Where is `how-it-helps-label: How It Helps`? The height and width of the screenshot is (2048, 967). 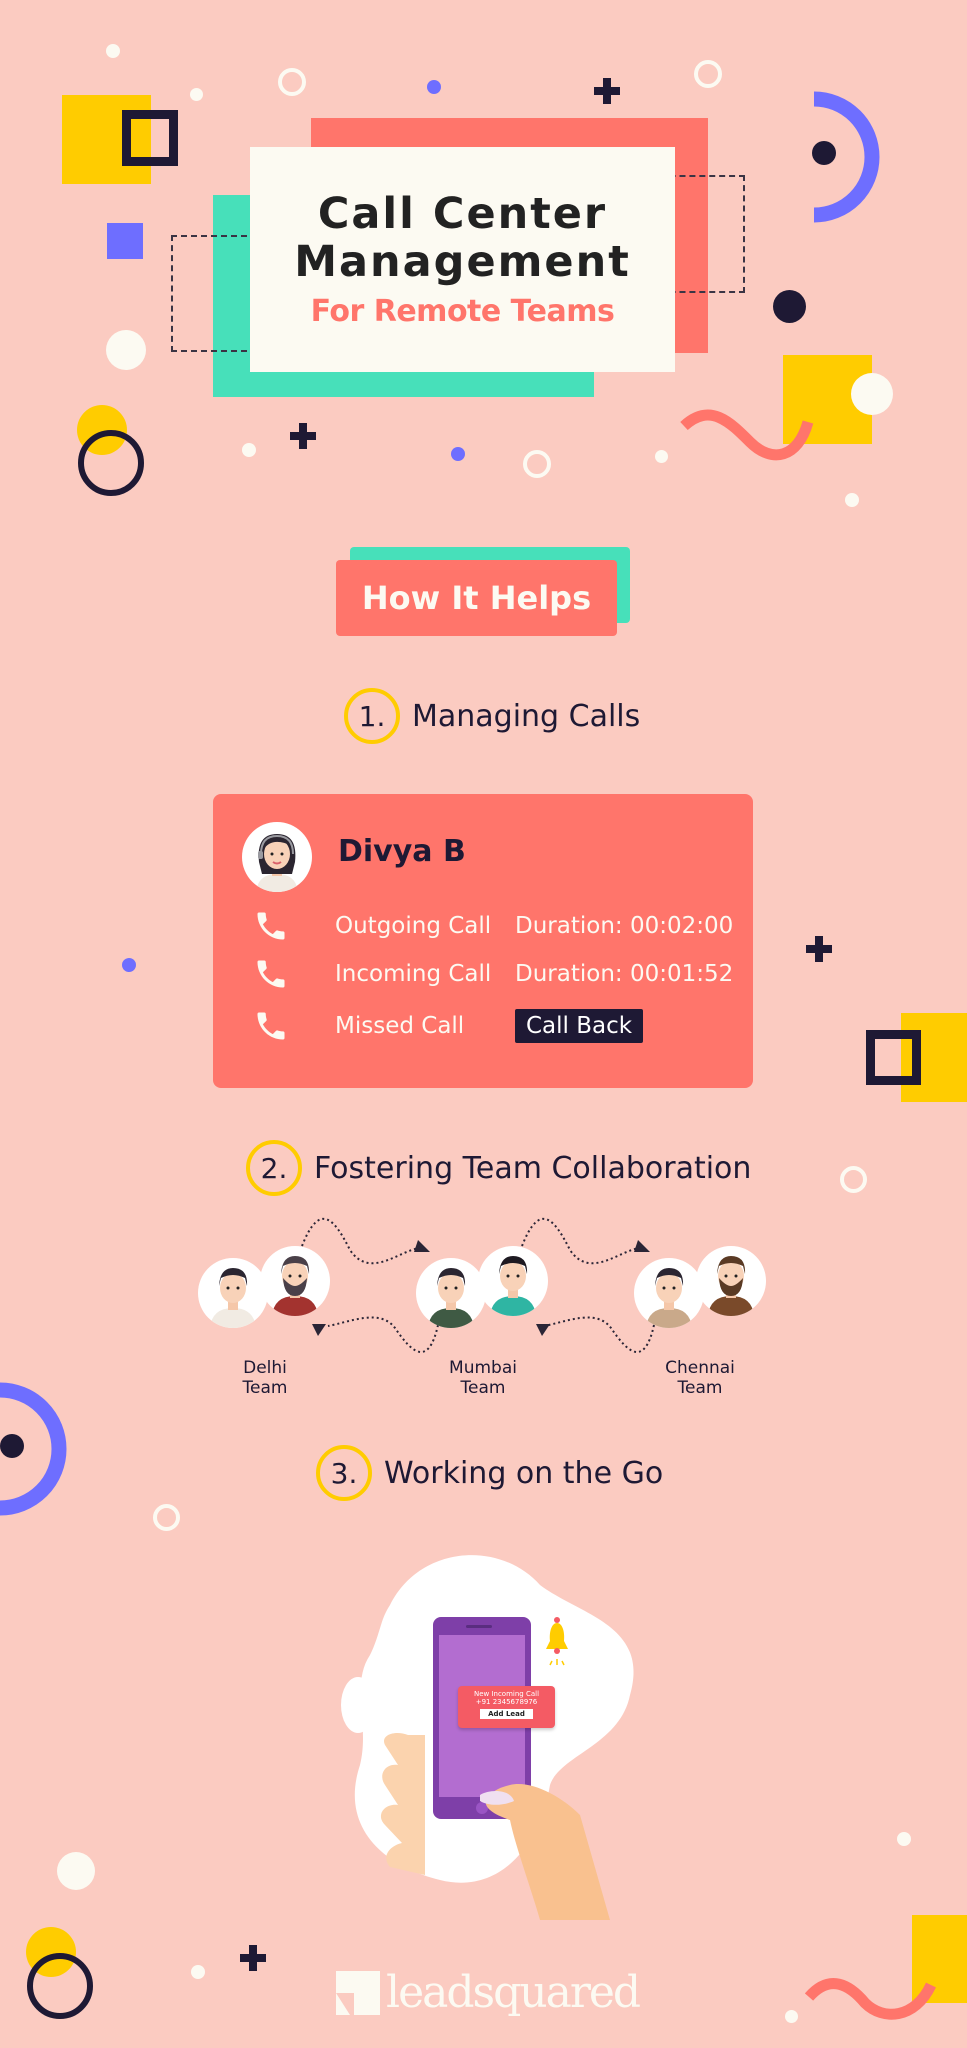 how-it-helps-label: How It Helps is located at coordinates (476, 598).